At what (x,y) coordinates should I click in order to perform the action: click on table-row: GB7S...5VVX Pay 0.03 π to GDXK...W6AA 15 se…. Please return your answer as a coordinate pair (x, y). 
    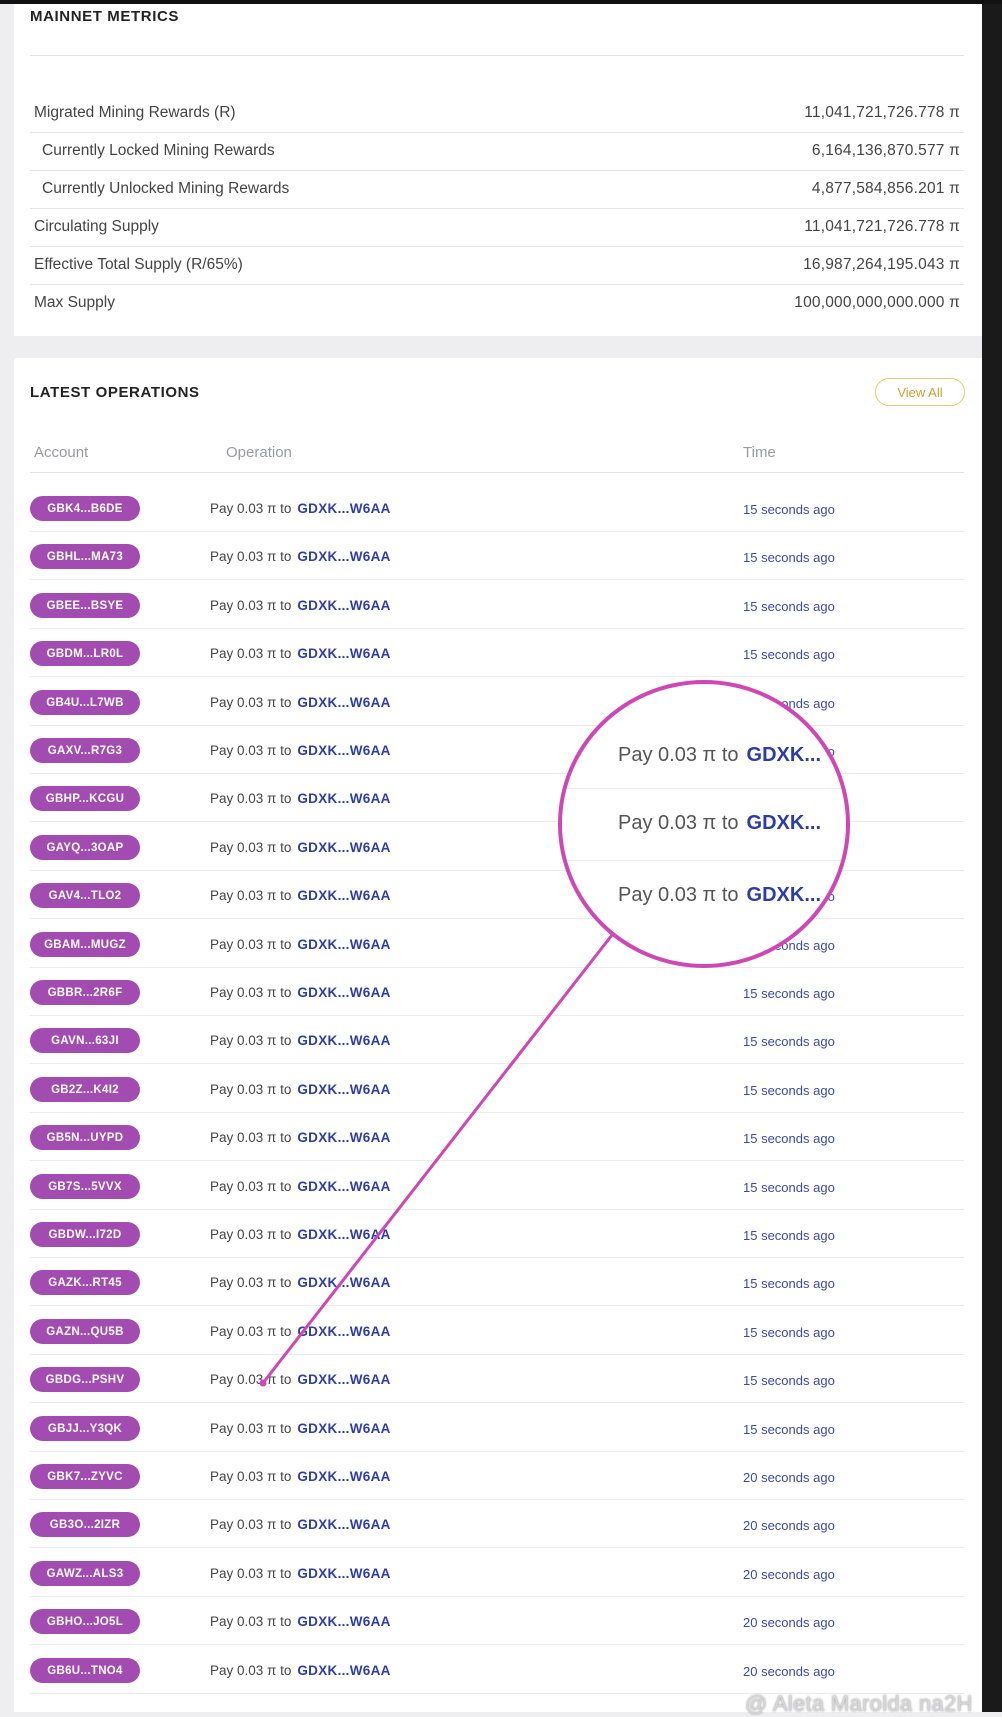
    Looking at the image, I should click on (497, 1185).